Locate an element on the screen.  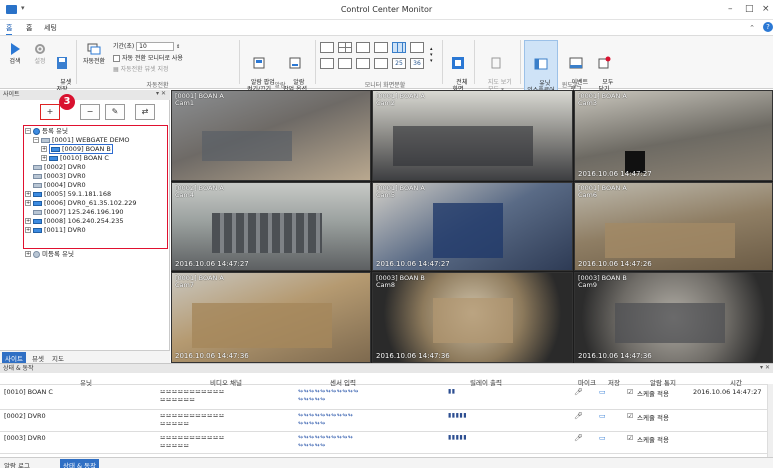
layout-17-icon is located at coordinates (363, 63).